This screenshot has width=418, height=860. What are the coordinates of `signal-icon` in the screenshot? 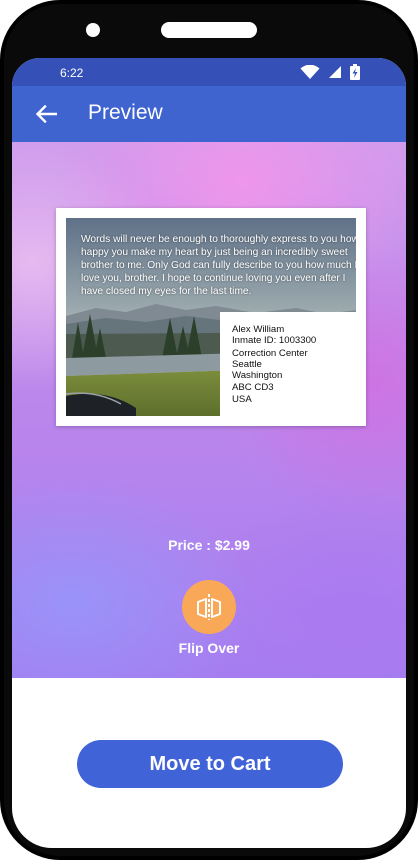 It's located at (335, 72).